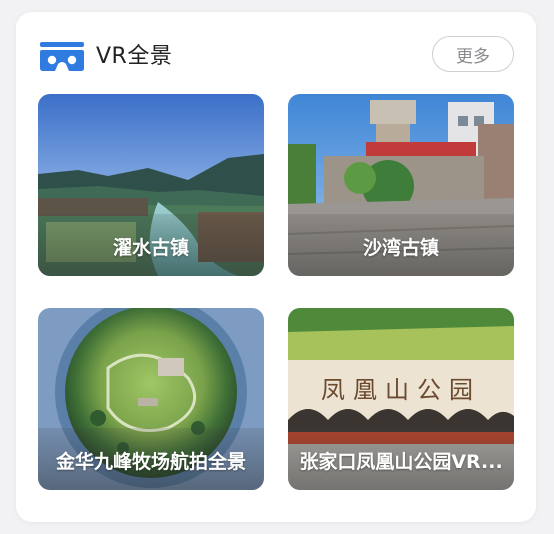 The height and width of the screenshot is (534, 554). What do you see at coordinates (401, 390) in the screenshot?
I see `park-sign-text: 凤凰山公园` at bounding box center [401, 390].